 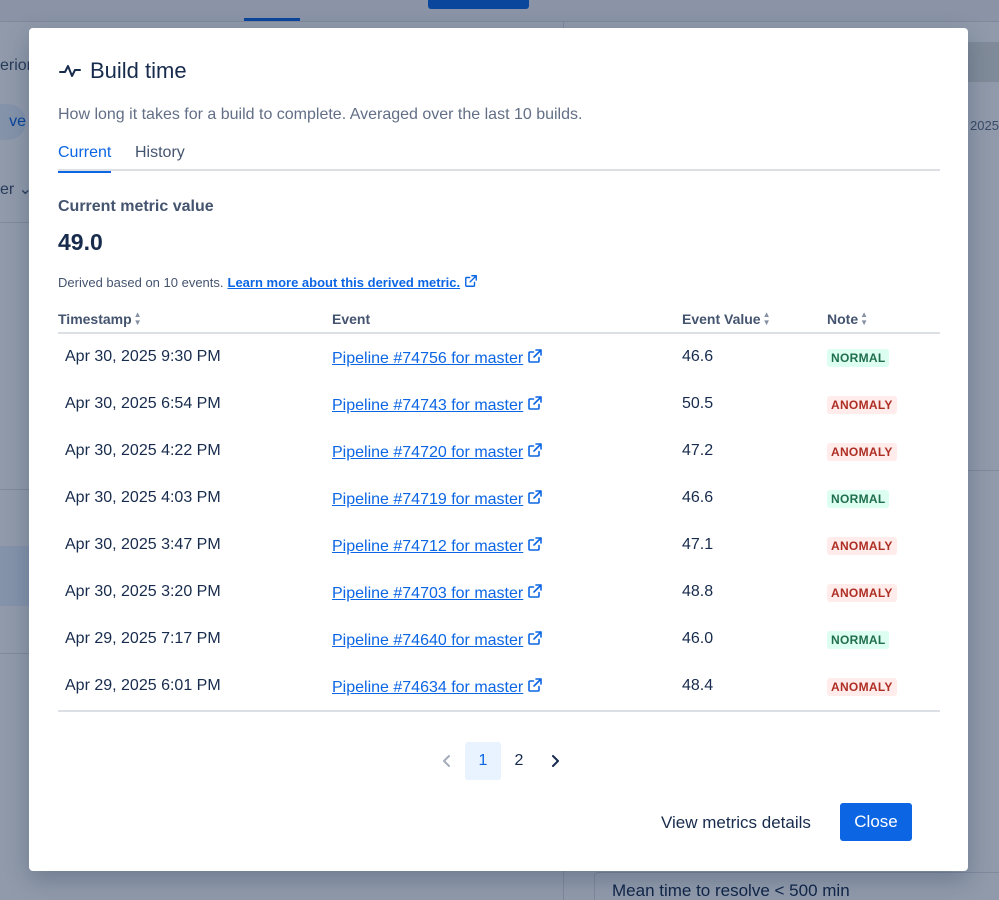 I want to click on event-link-label: Pipeline #74719 for master, so click(x=427, y=500).